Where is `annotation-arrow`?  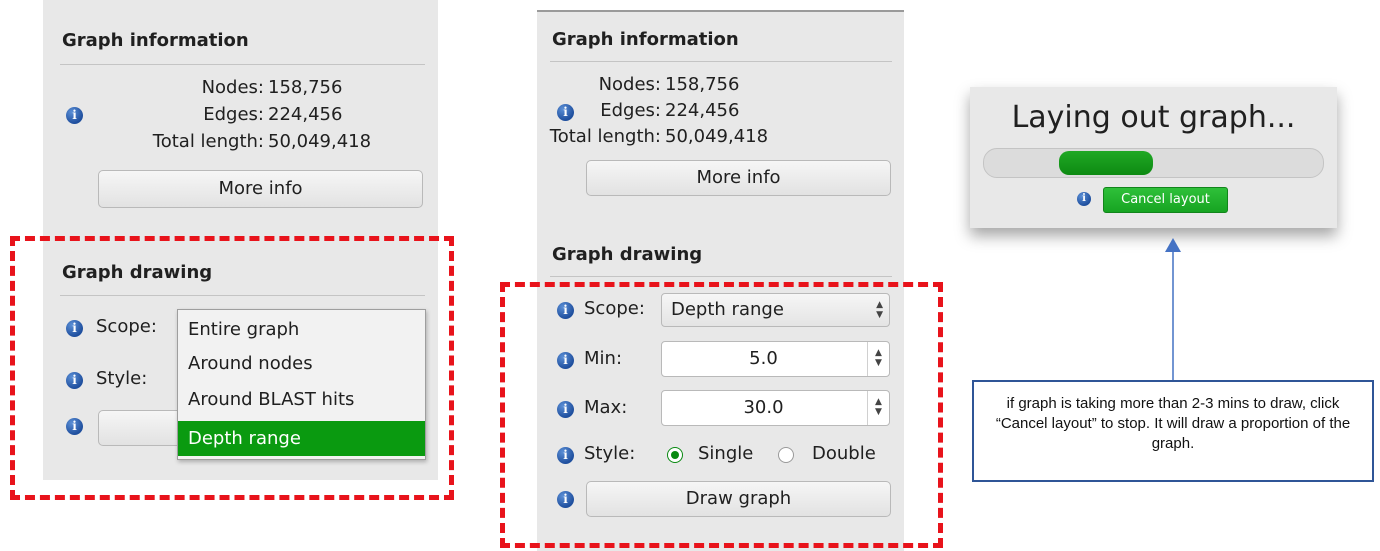
annotation-arrow is located at coordinates (1173, 309).